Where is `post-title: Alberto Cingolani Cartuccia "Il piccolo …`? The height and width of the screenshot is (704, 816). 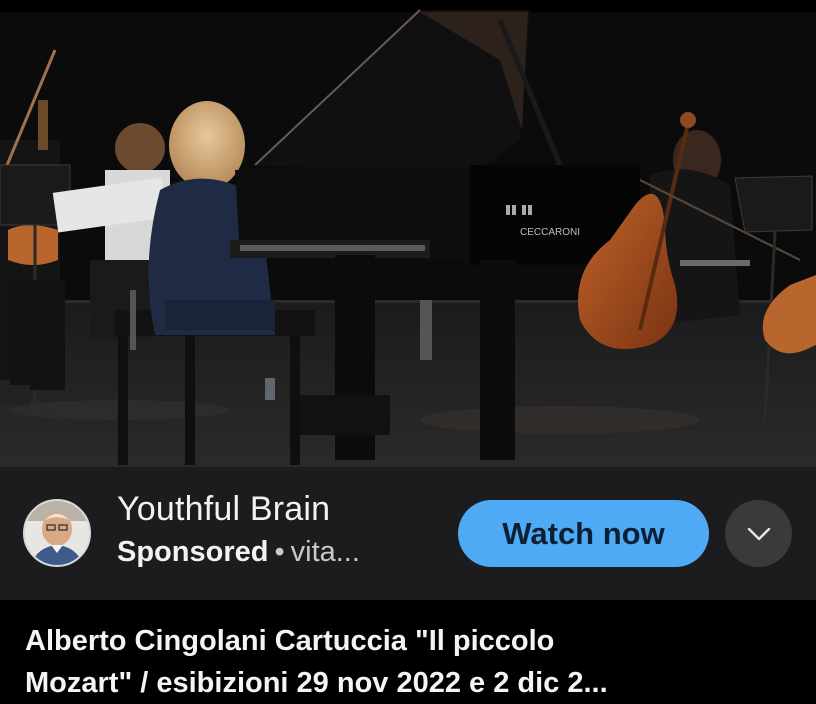 post-title: Alberto Cingolani Cartuccia "Il piccolo … is located at coordinates (415, 662).